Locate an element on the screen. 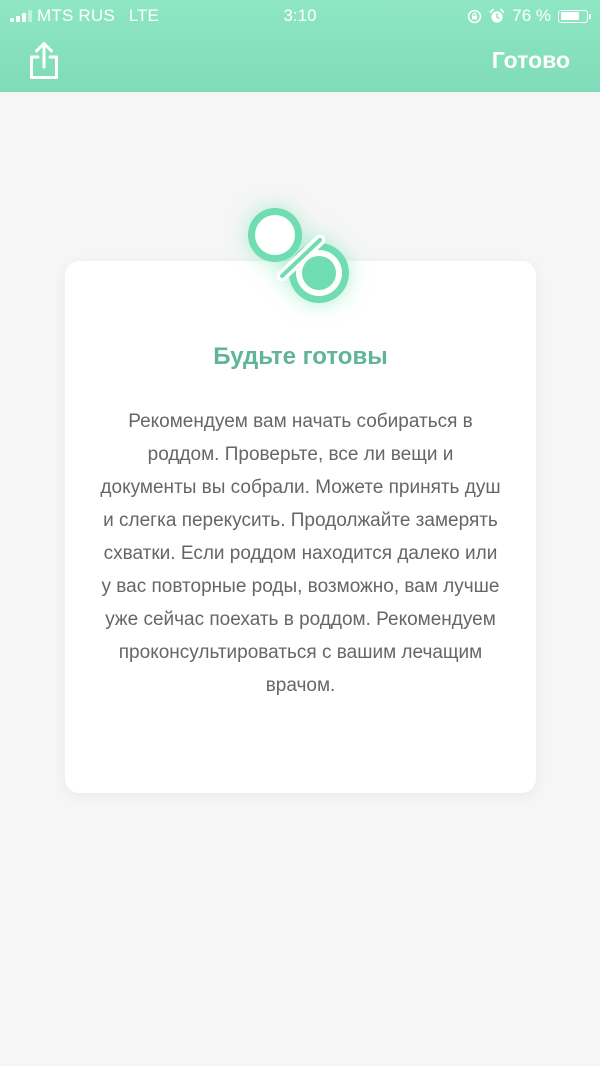 This screenshot has height=1066, width=600. battery-percentage: 76 % is located at coordinates (531, 15).